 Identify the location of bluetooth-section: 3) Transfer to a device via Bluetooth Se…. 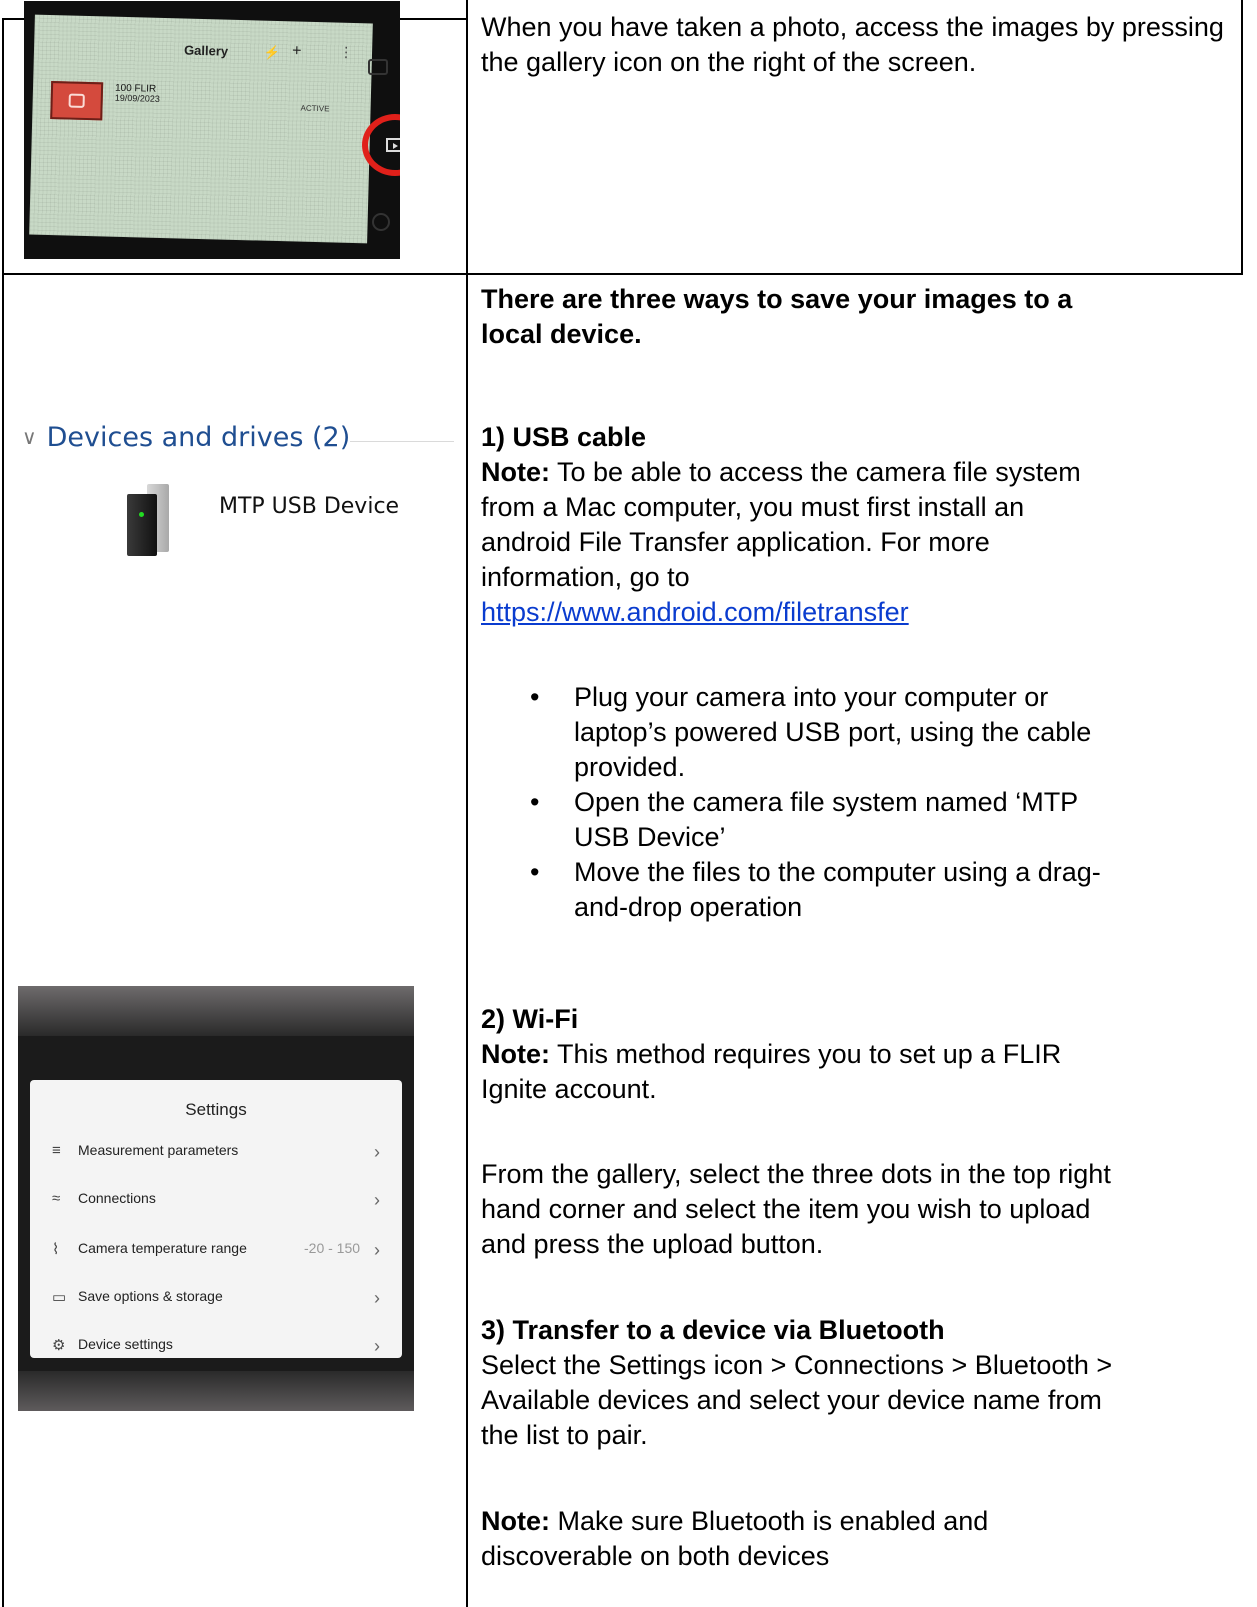
(861, 1383).